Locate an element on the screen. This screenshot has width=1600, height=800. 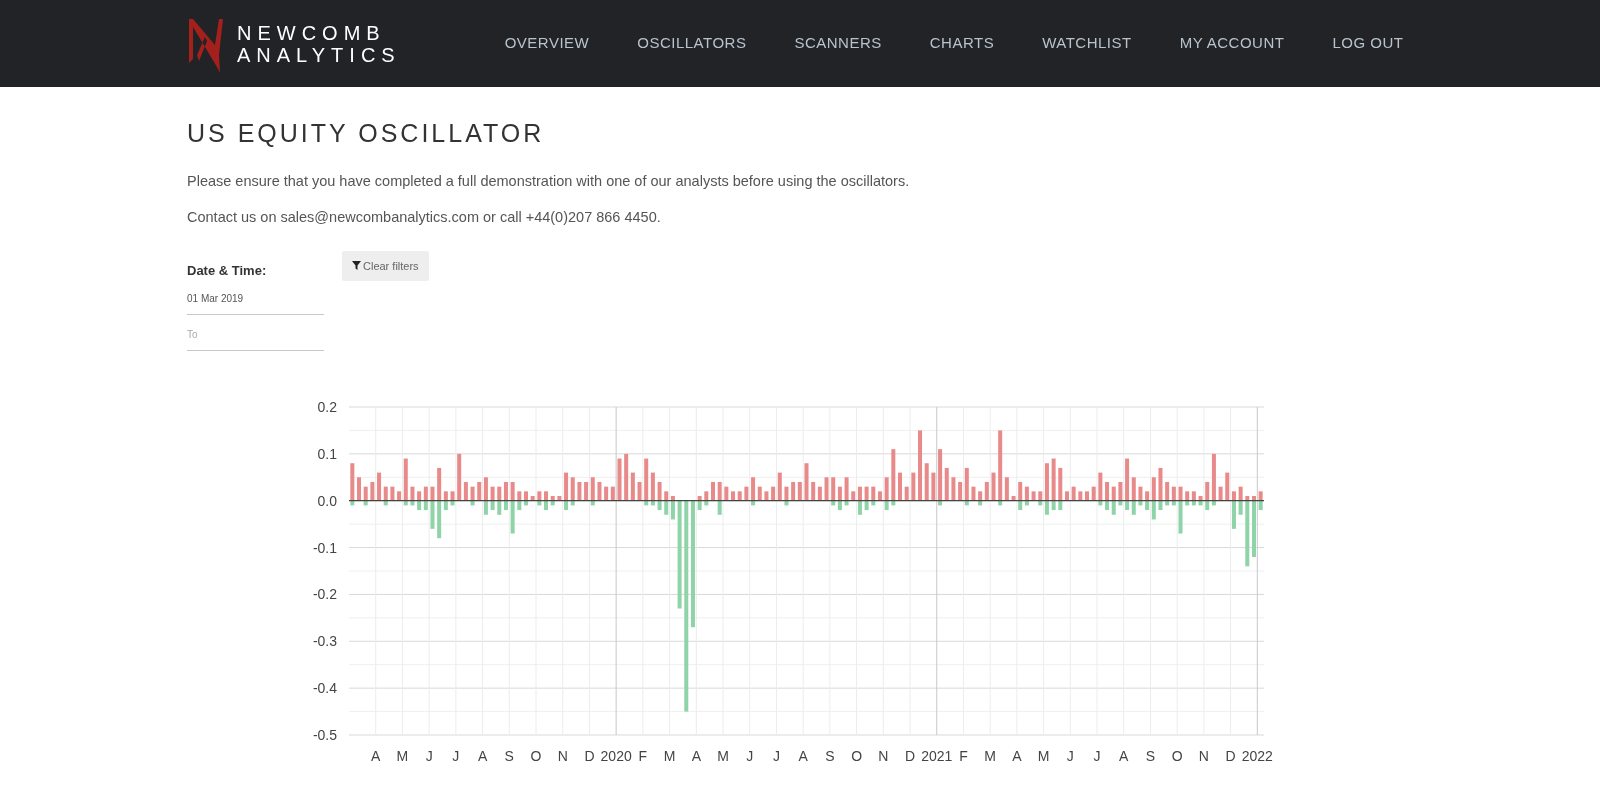
axis-label: 0.2 is located at coordinates (327, 406).